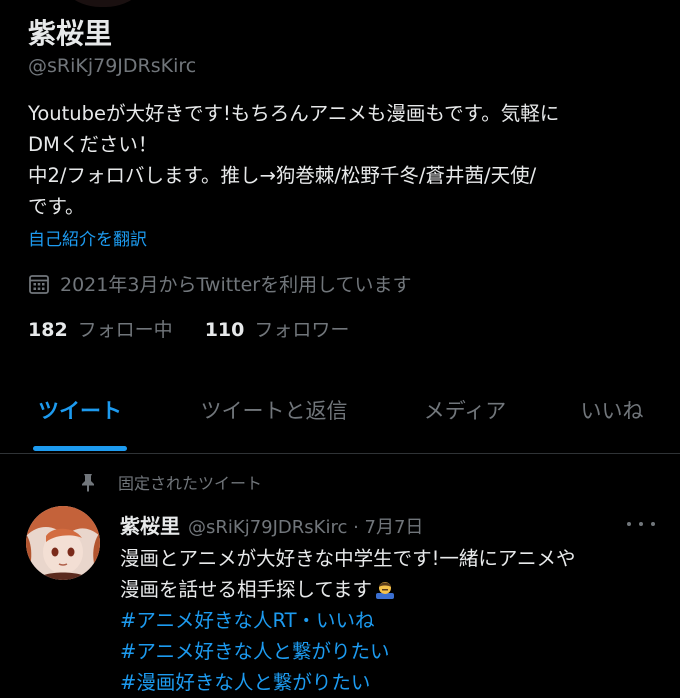  What do you see at coordinates (465, 410) in the screenshot?
I see `tab-media: メディア` at bounding box center [465, 410].